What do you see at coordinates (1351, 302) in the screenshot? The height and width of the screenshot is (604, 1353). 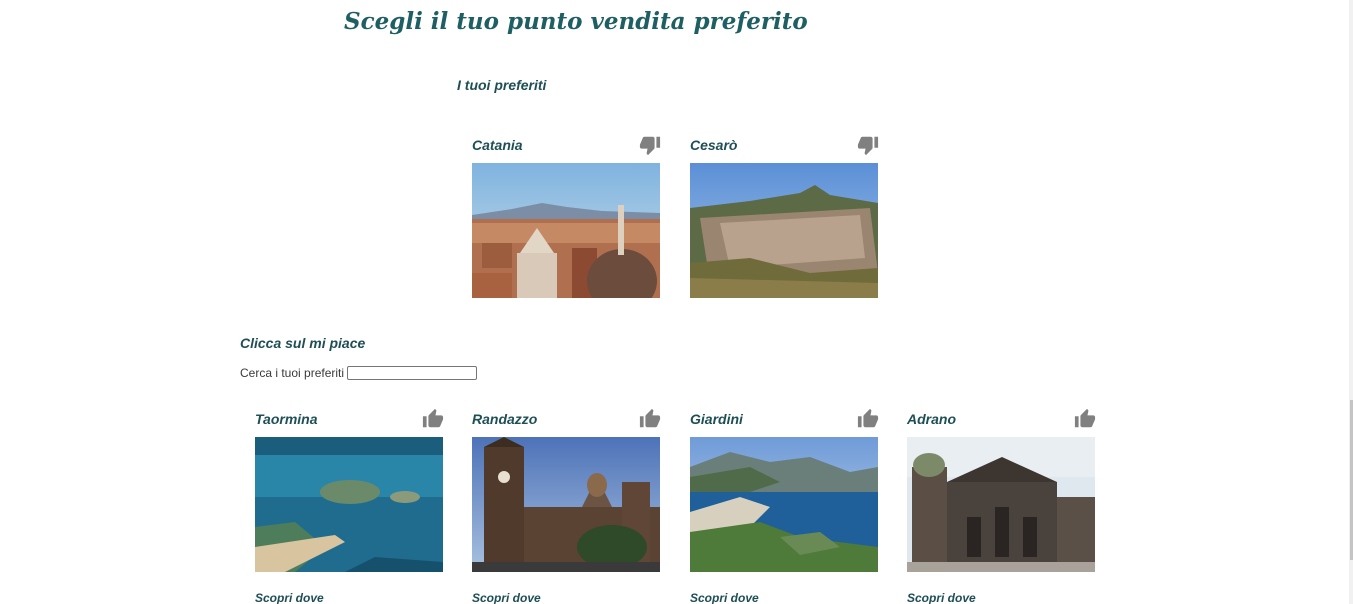 I see `page-scrollbar` at bounding box center [1351, 302].